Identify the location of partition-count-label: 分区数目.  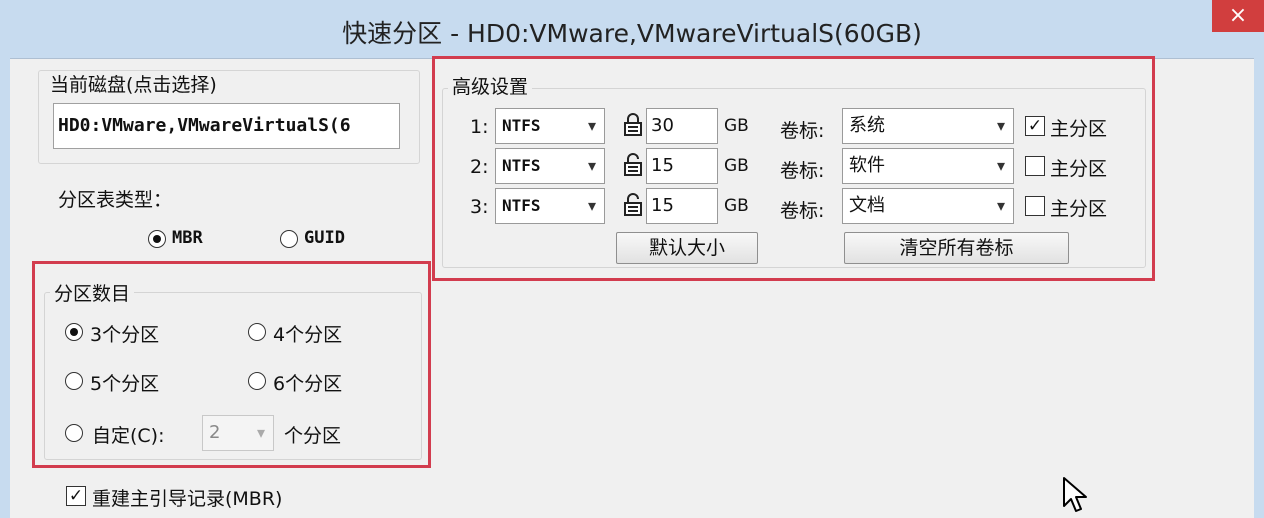
(92, 292).